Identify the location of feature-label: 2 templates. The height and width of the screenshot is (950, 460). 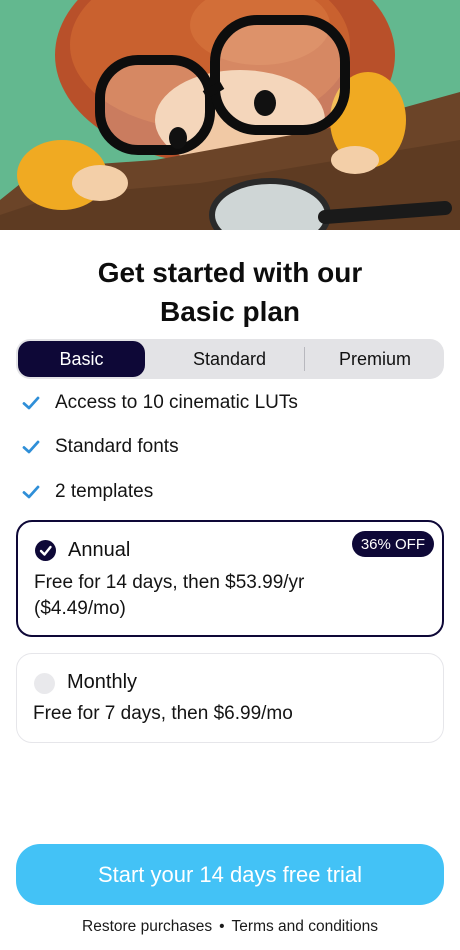
(104, 491).